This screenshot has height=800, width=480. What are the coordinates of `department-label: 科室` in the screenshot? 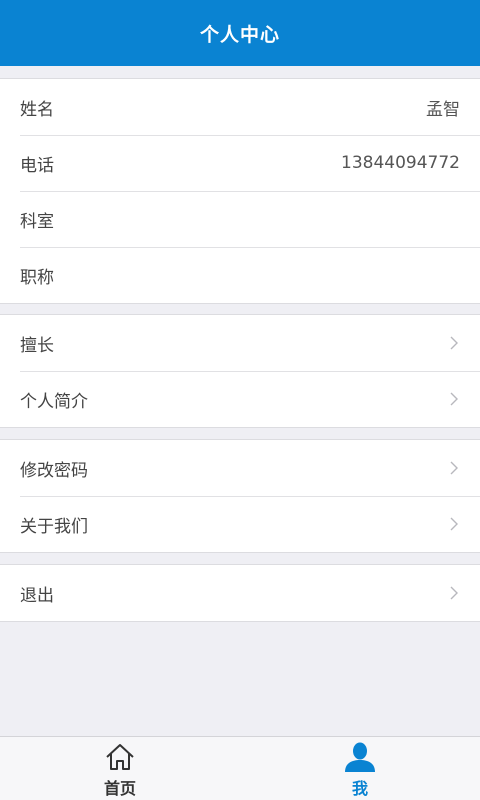 It's located at (37, 221).